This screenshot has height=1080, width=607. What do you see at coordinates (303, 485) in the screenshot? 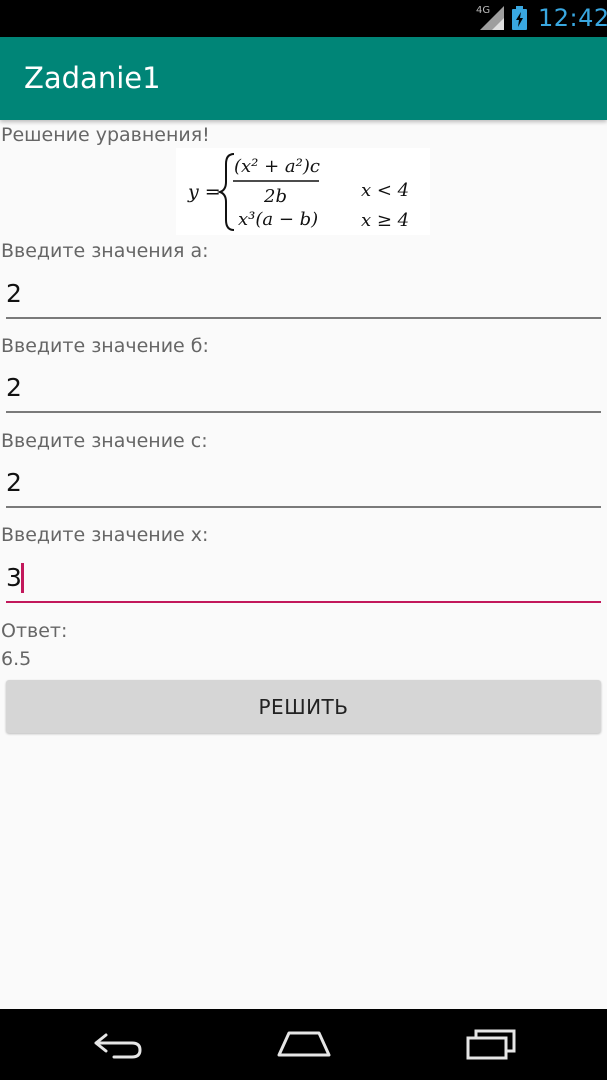
I see `field-c-input: 2` at bounding box center [303, 485].